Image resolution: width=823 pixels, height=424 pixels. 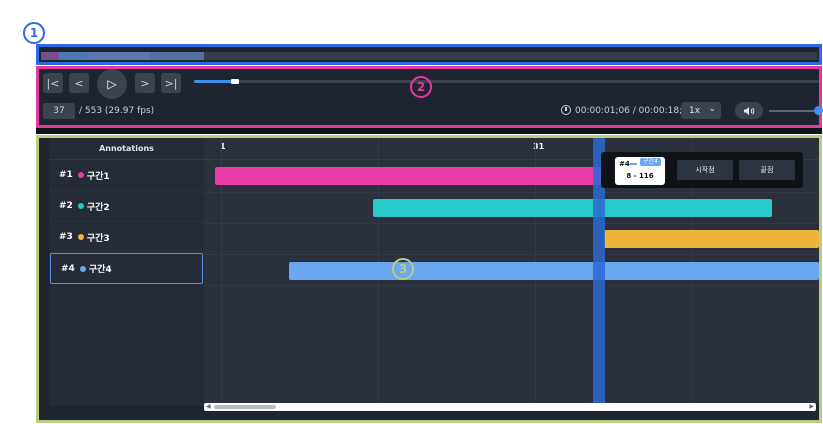 I want to click on annotation-item-3: #3 구간3, so click(x=126, y=237).